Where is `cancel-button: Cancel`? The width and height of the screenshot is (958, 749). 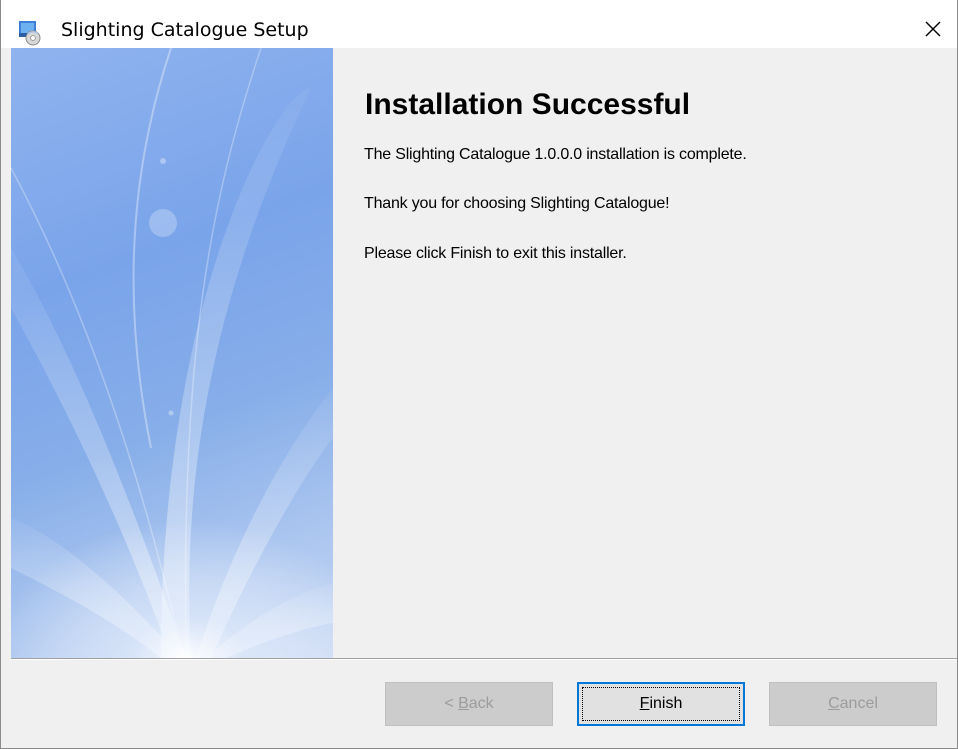
cancel-button: Cancel is located at coordinates (853, 704).